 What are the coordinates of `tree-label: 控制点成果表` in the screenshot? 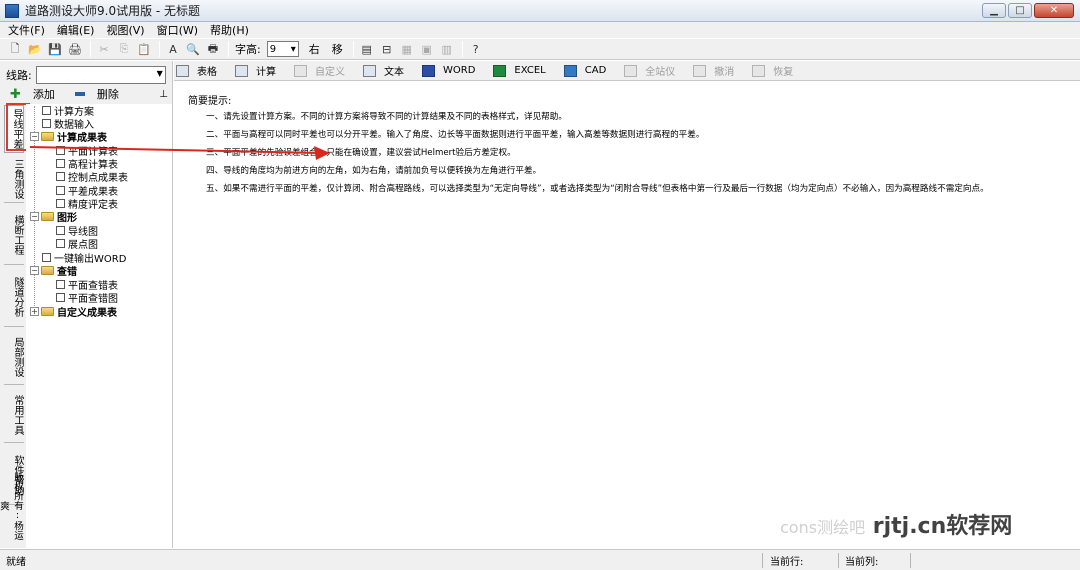 It's located at (98, 178).